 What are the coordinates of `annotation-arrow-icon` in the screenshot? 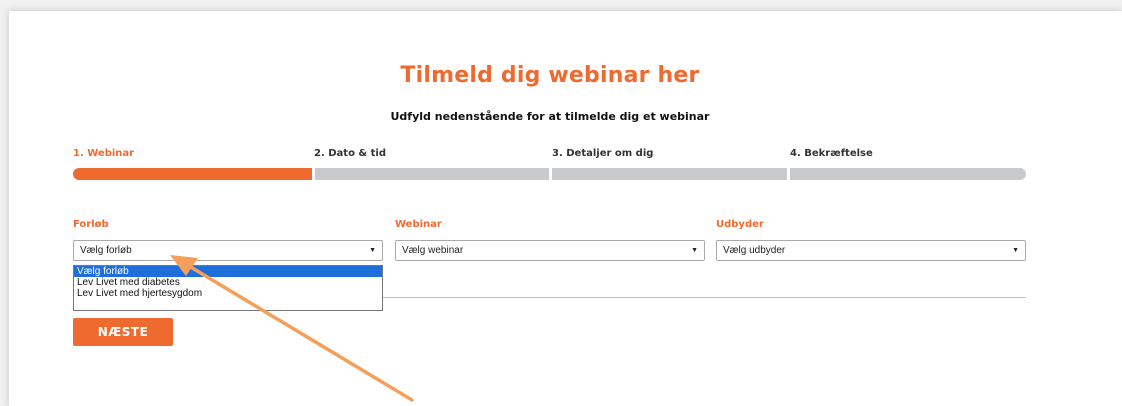 It's located at (292, 328).